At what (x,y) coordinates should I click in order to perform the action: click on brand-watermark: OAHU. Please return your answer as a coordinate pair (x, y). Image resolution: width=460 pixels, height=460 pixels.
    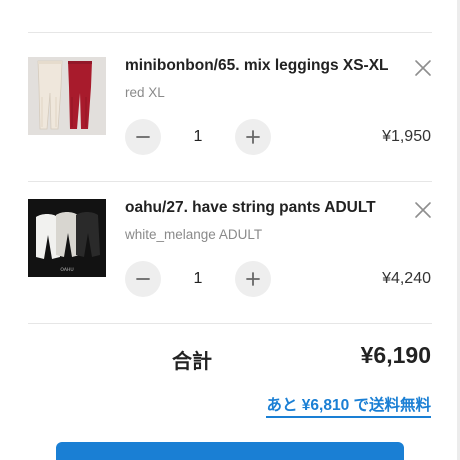
    Looking at the image, I should click on (66, 270).